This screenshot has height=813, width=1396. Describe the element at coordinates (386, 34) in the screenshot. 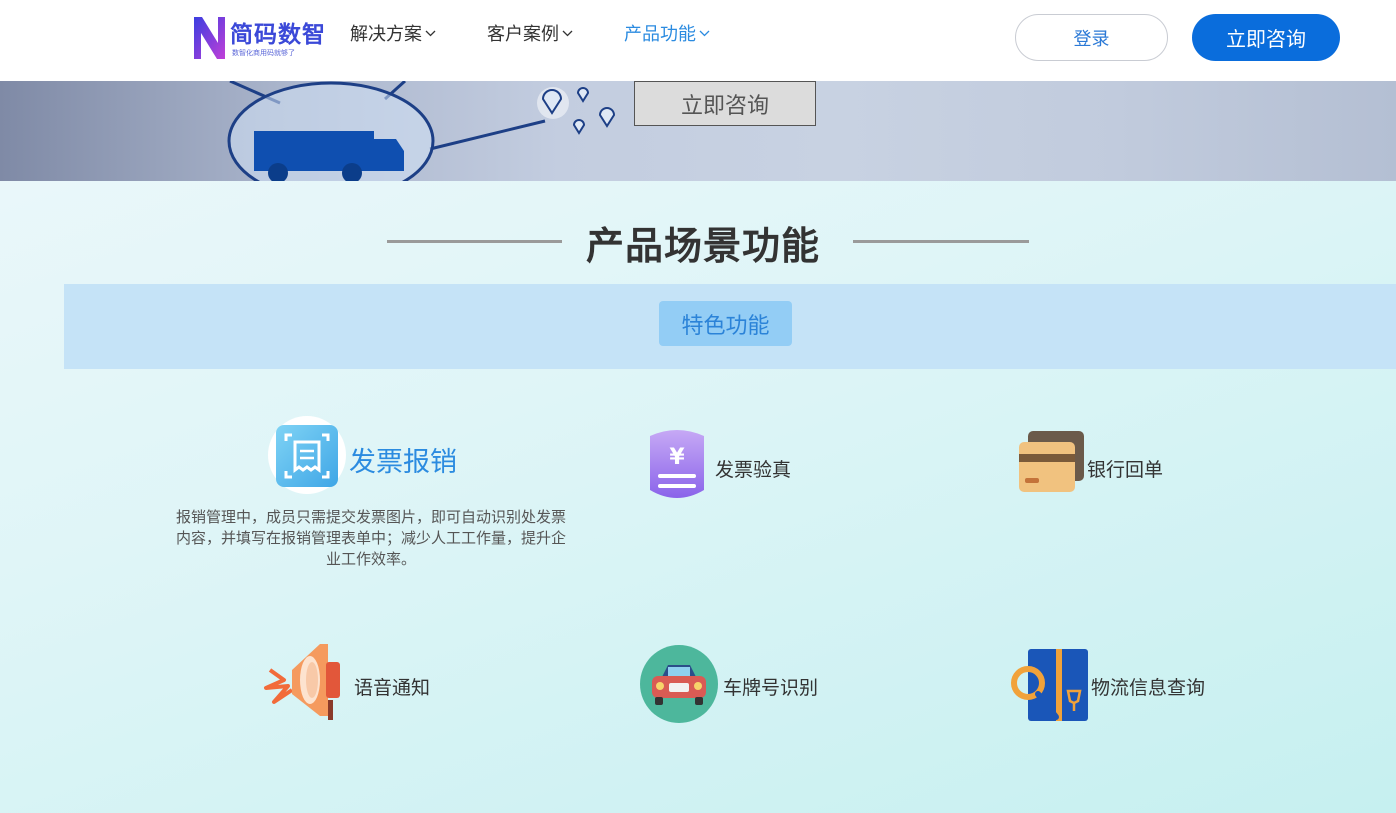

I see `nav-solutions-label: 解决方案` at that location.